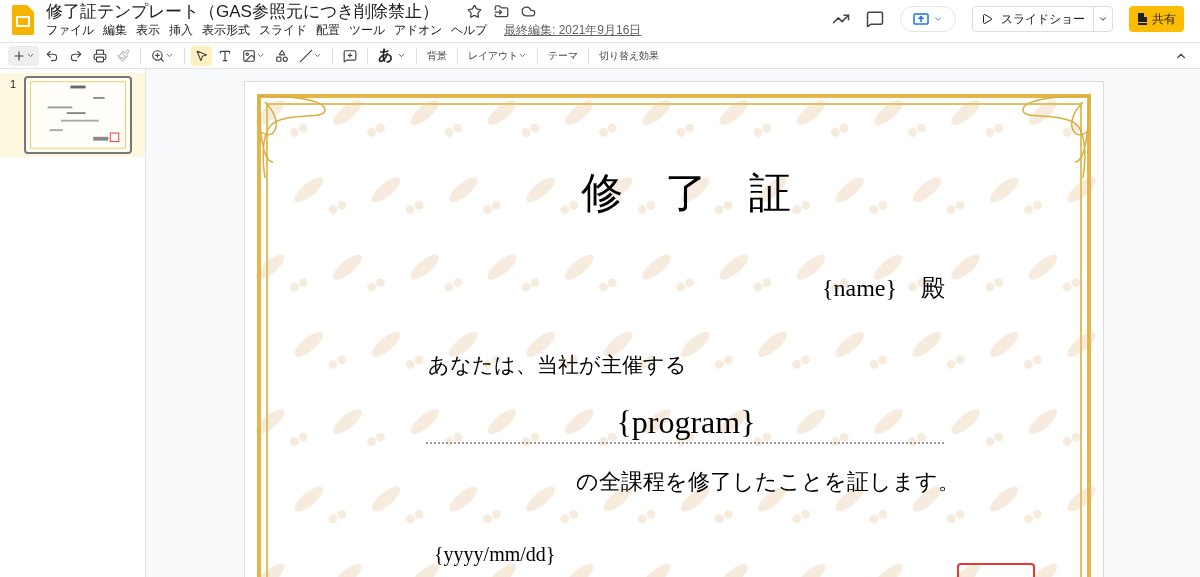 This screenshot has height=577, width=1200. Describe the element at coordinates (987, 19) in the screenshot. I see `play-icon` at that location.